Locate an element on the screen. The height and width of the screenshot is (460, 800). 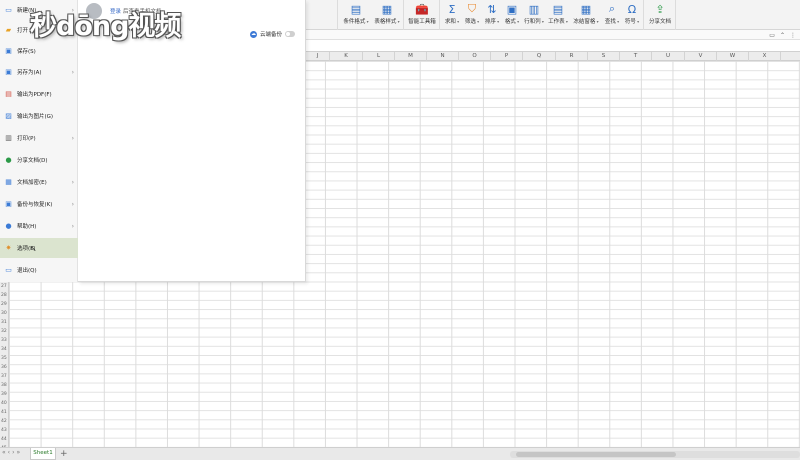
row-header: 28 is located at coordinates (4, 295).